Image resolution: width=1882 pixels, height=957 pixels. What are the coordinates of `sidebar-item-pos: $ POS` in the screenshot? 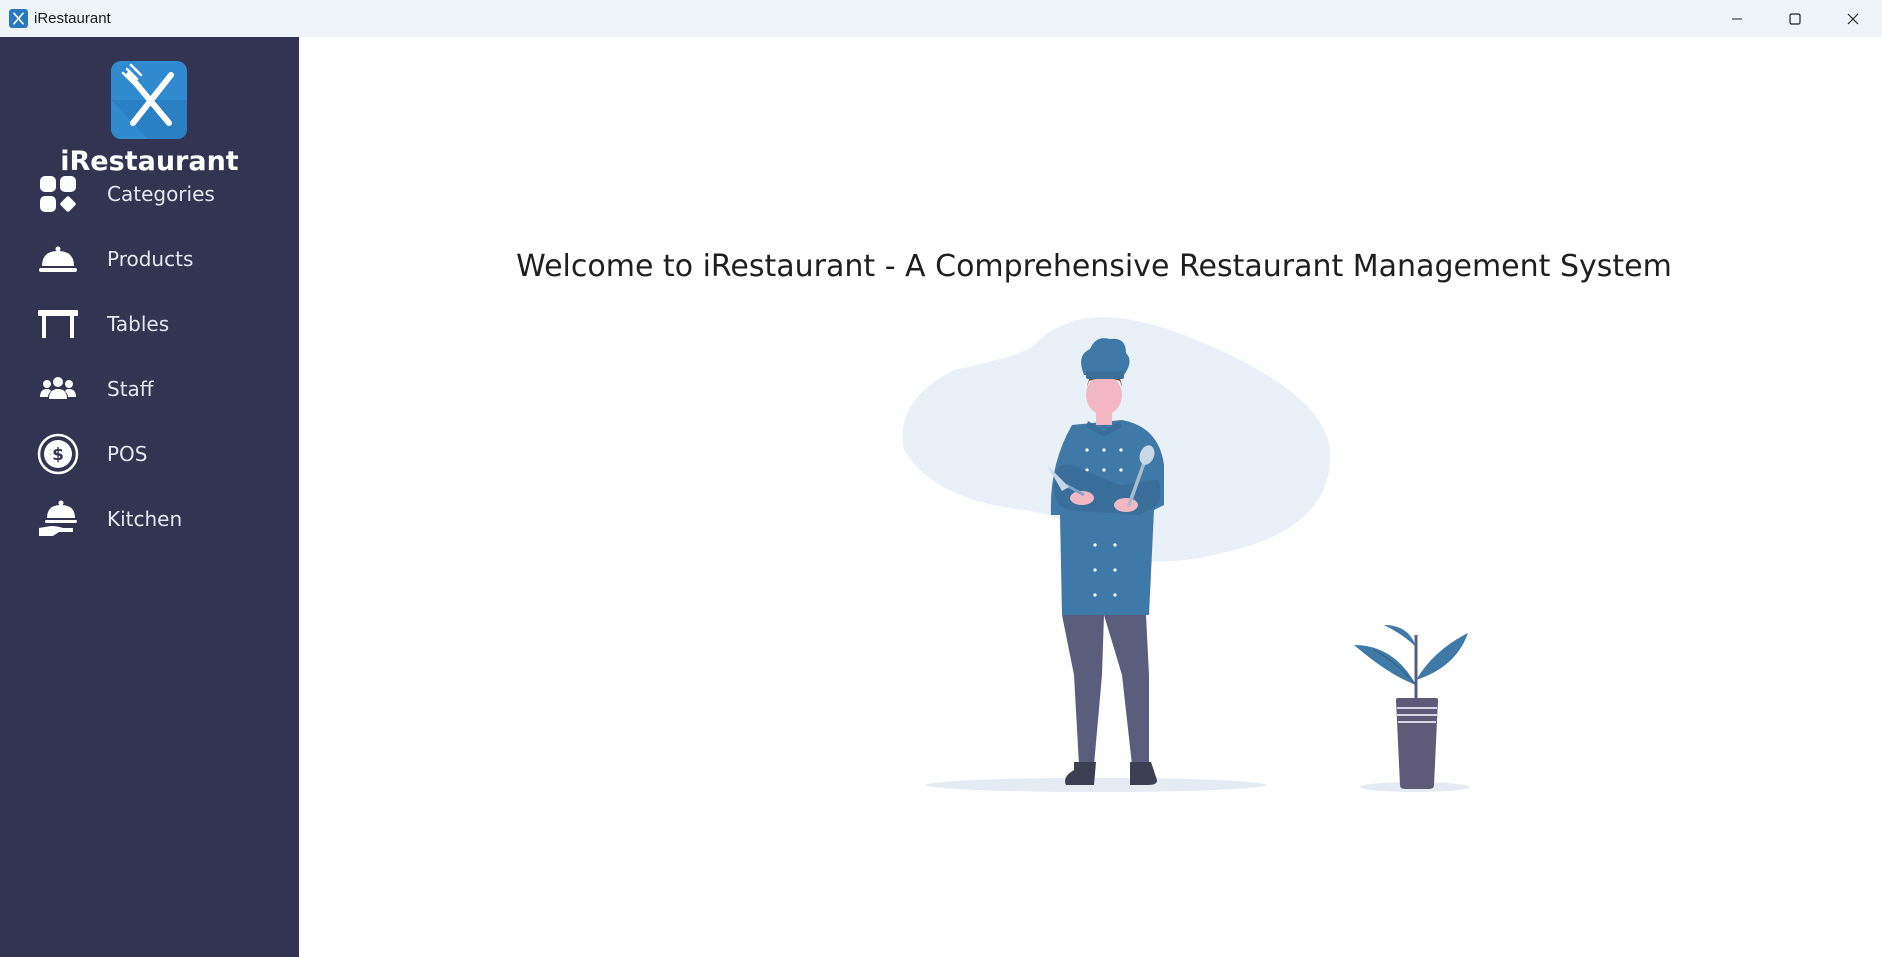 It's located at (149, 454).